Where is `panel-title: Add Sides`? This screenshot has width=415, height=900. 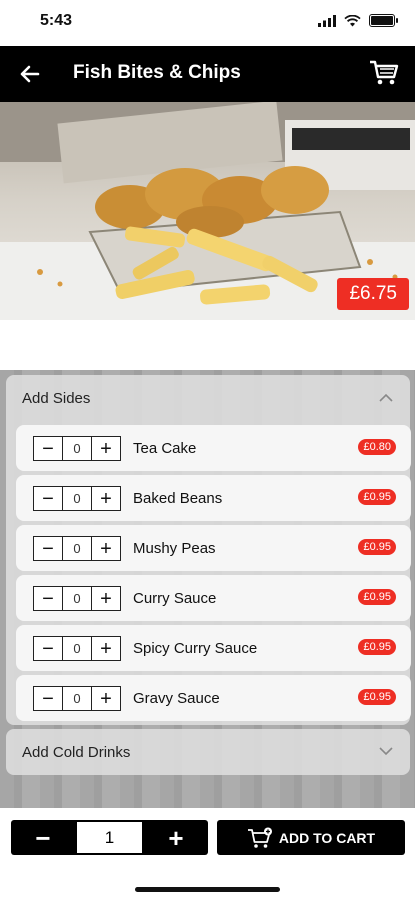
panel-title: Add Sides is located at coordinates (56, 398).